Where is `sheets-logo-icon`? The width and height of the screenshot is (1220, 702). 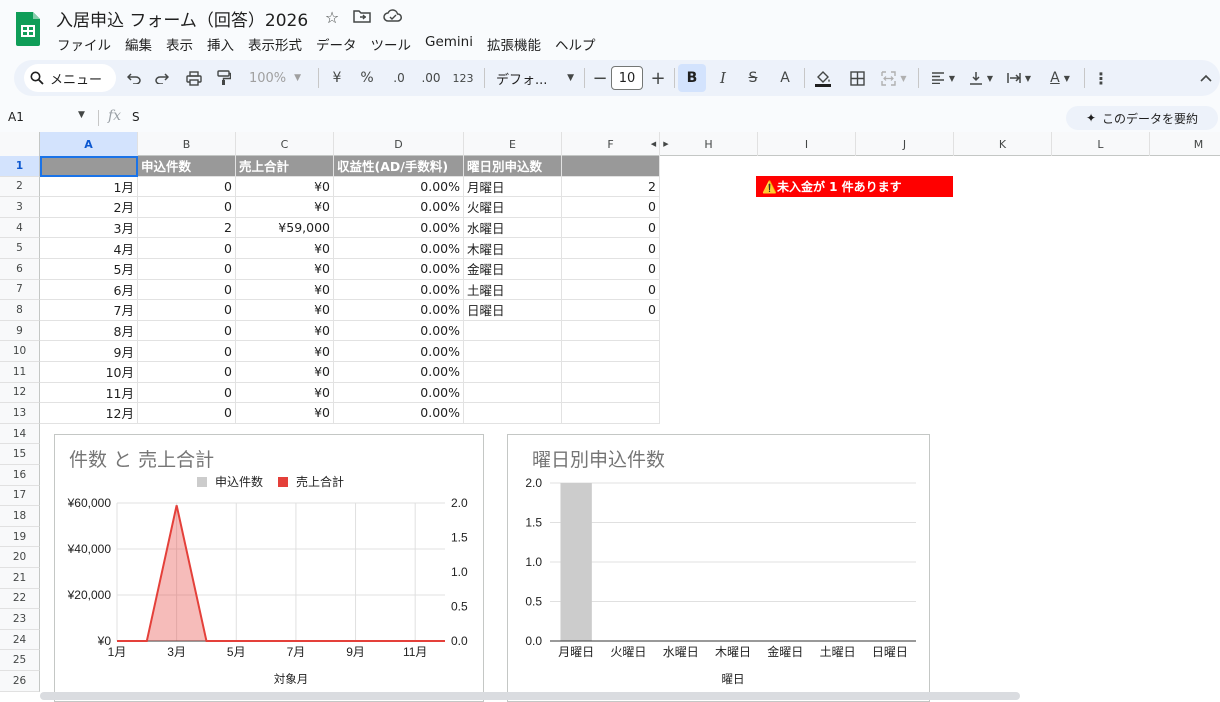
sheets-logo-icon is located at coordinates (28, 28).